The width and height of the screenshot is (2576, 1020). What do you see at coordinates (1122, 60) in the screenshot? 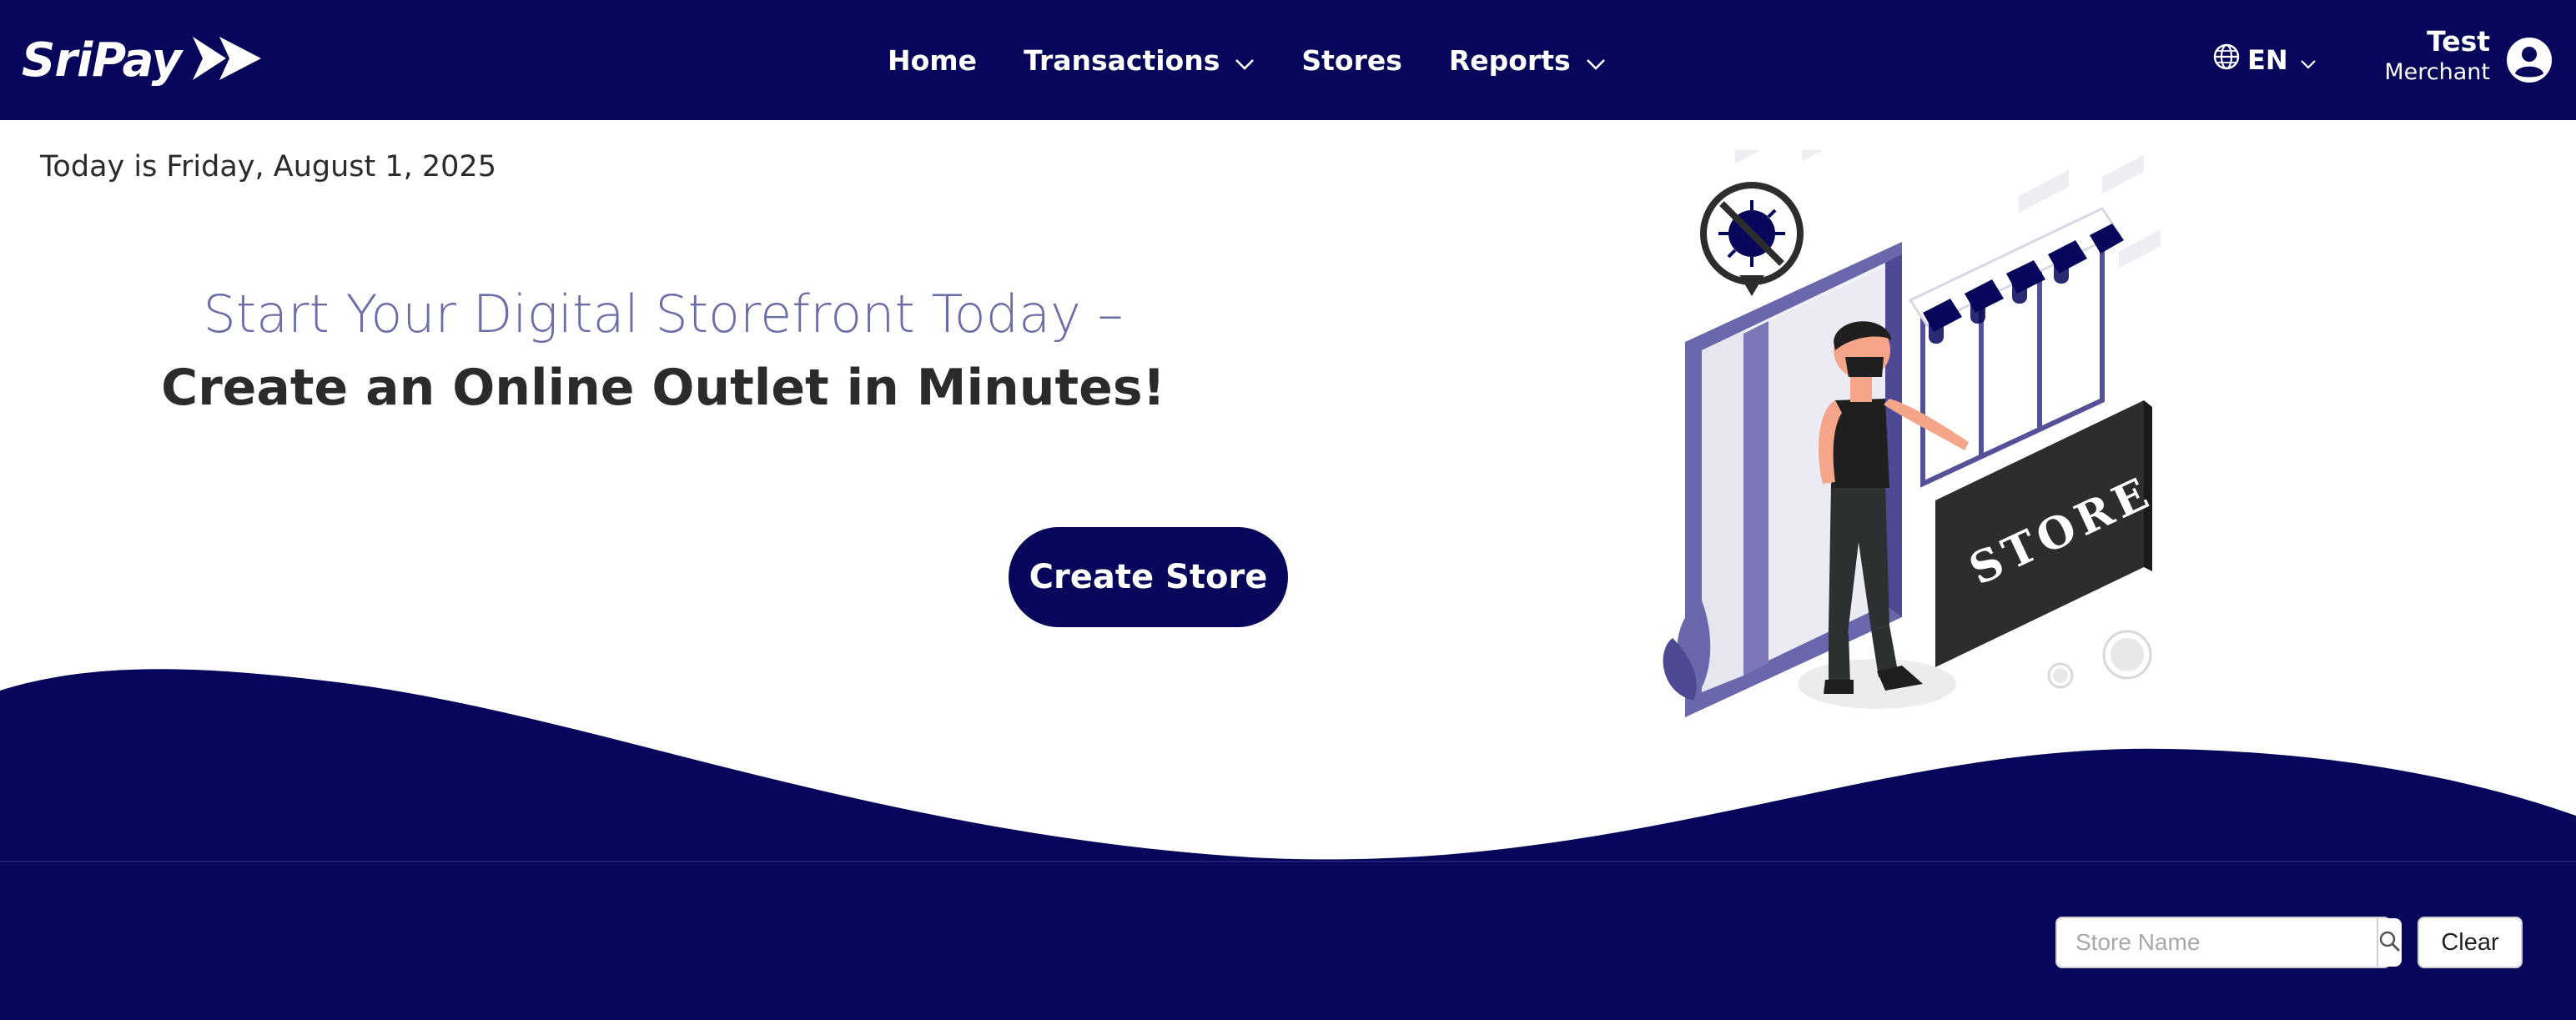
I see `nav-transactions-label: Transactions` at bounding box center [1122, 60].